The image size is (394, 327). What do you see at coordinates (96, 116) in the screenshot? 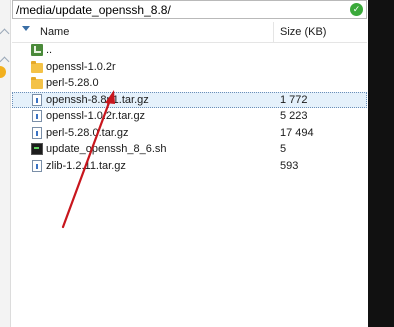
I see `file-name: openssl-1.0.2r.tar.gz` at bounding box center [96, 116].